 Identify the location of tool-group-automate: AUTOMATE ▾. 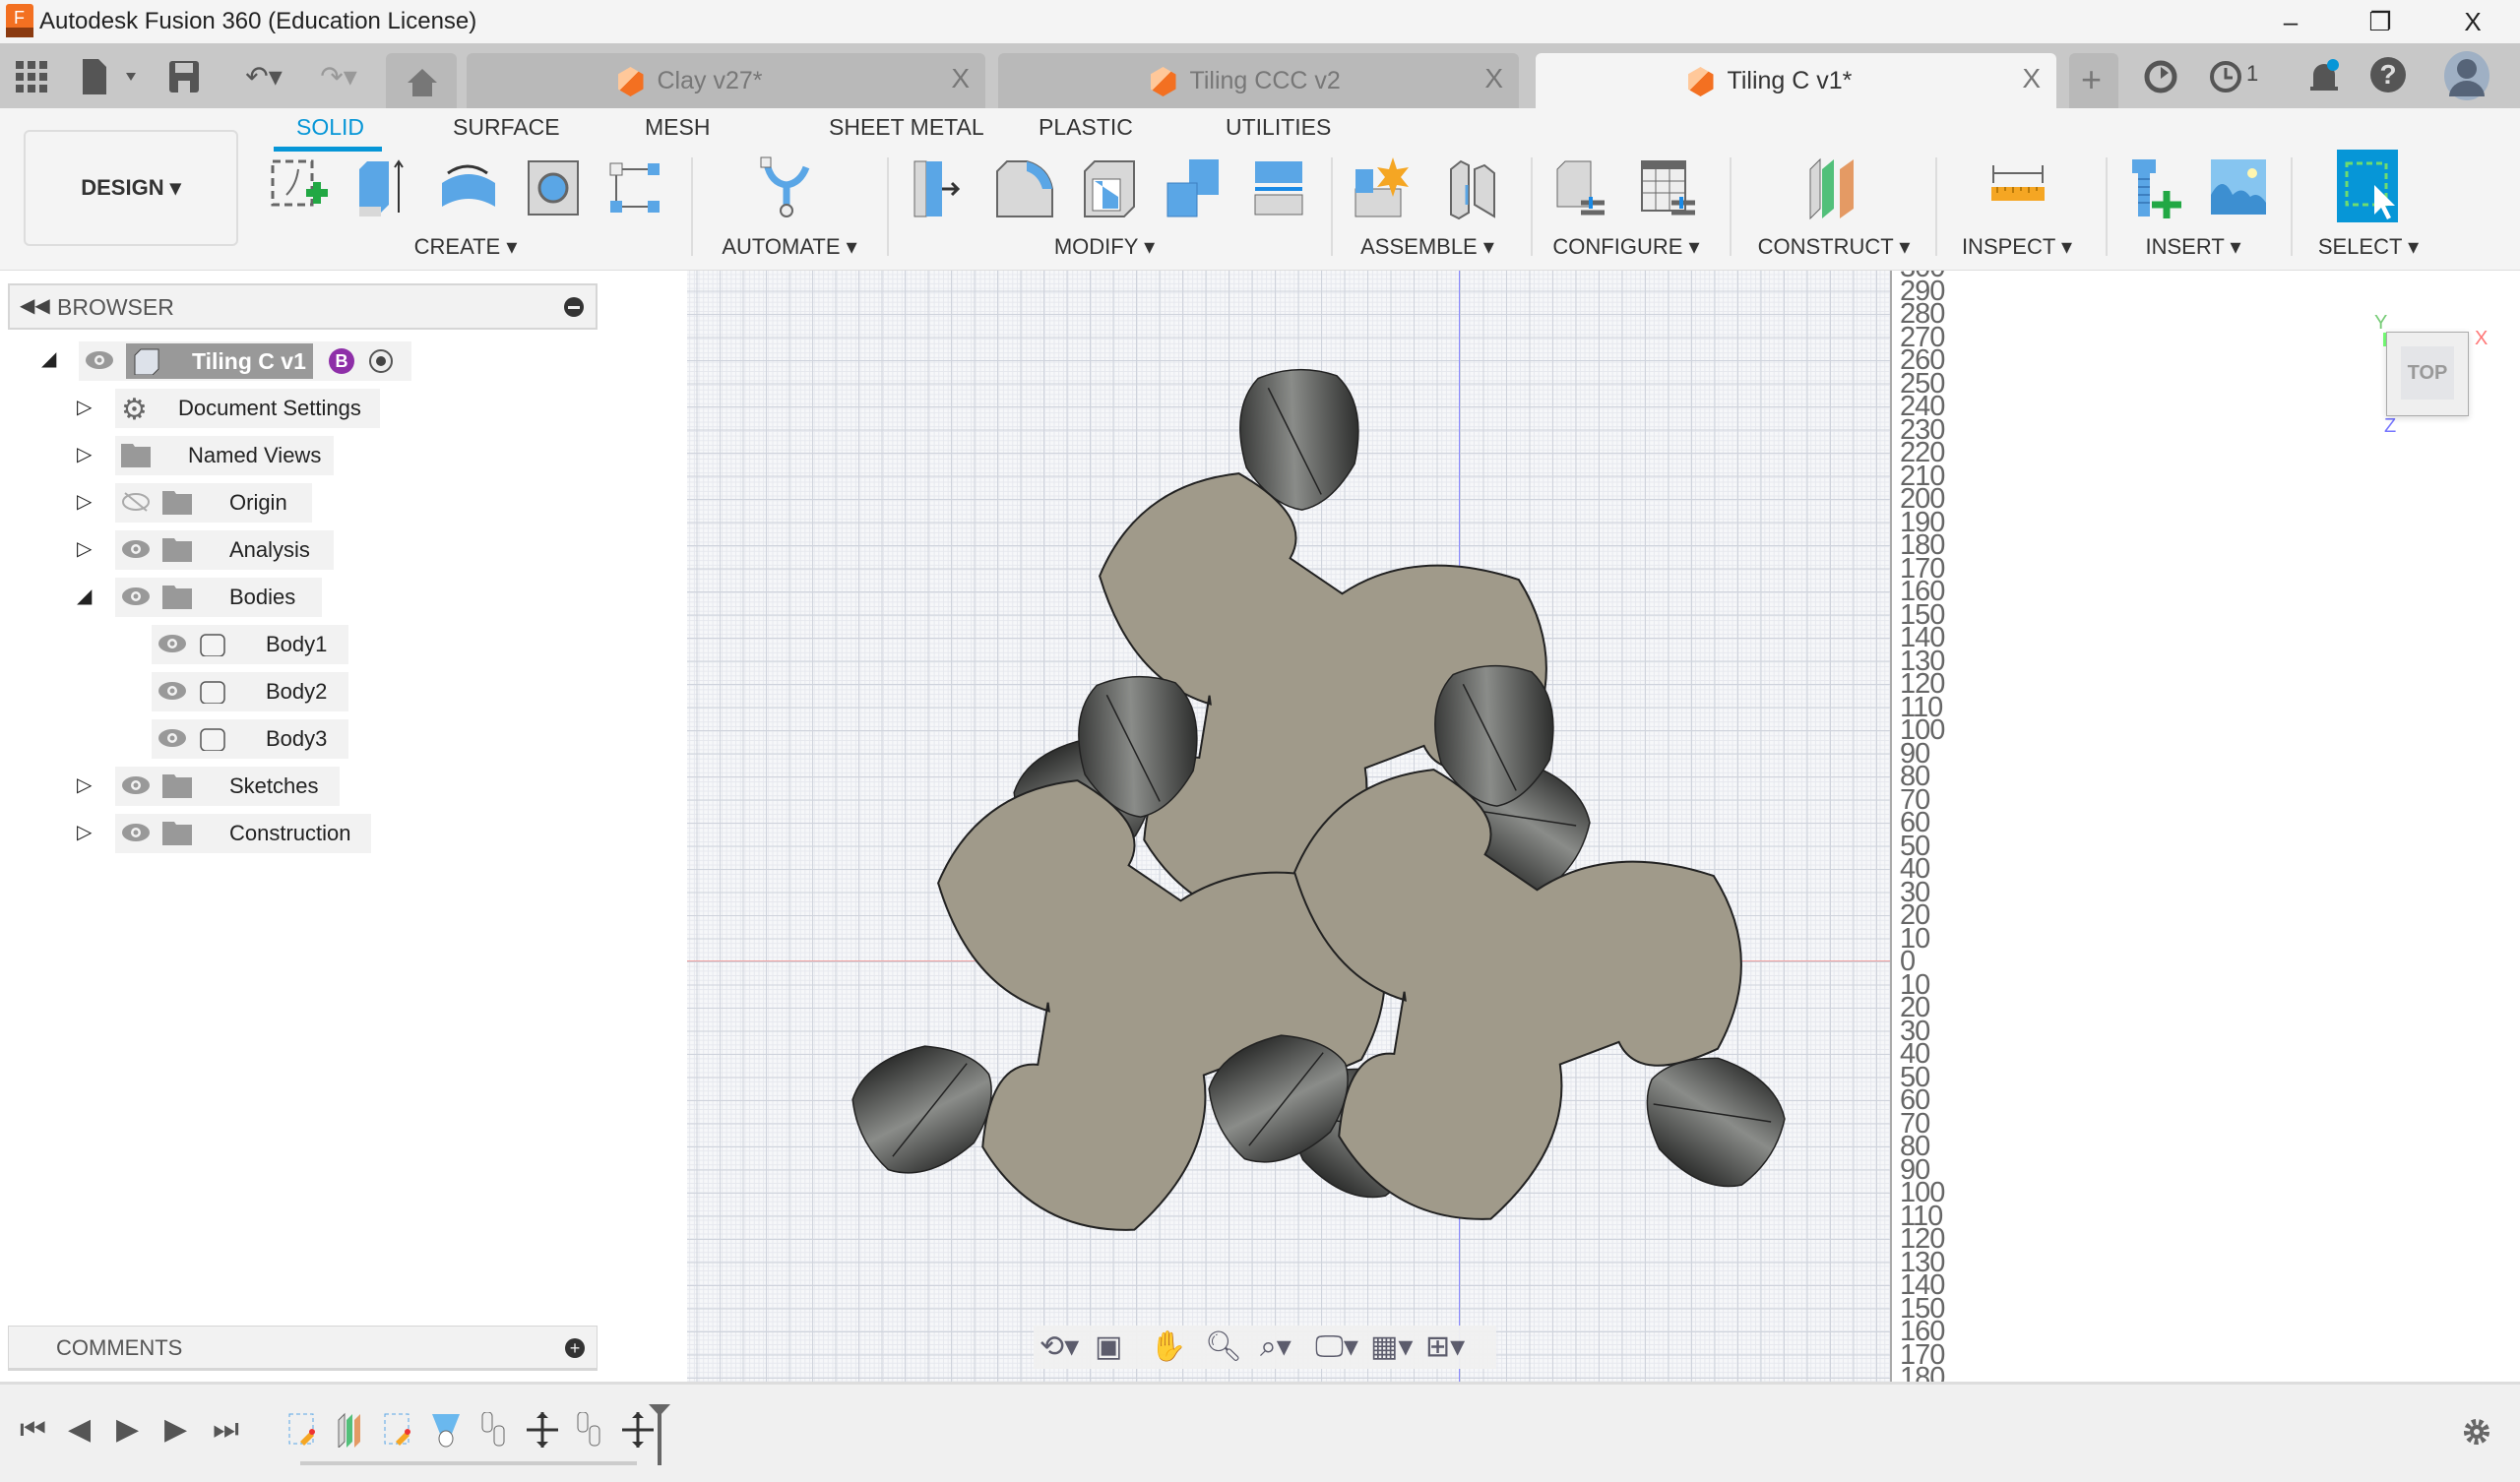
(789, 247).